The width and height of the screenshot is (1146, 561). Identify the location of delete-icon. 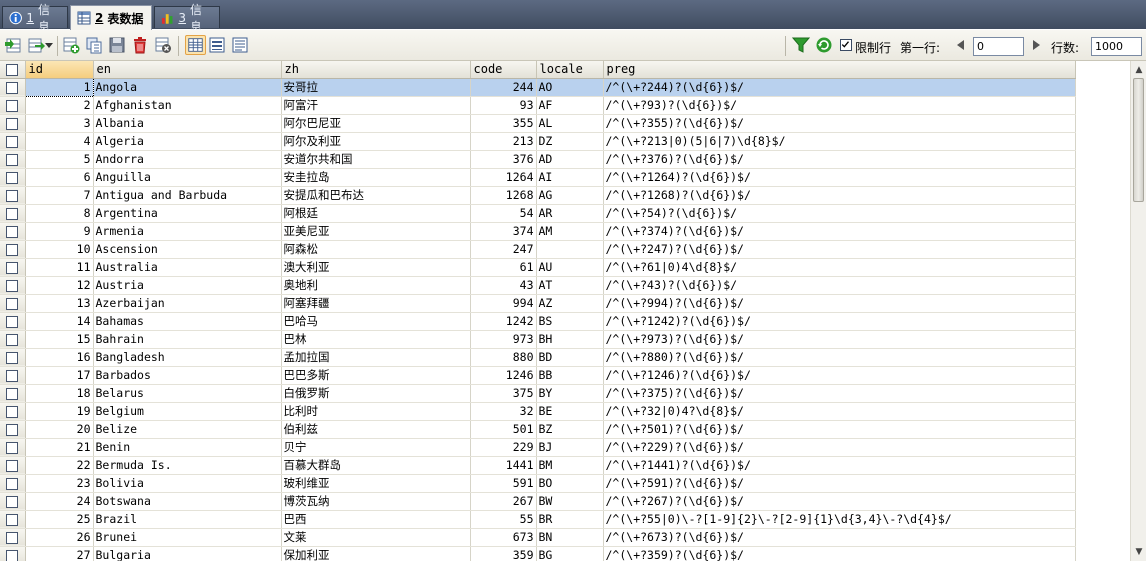
(140, 45).